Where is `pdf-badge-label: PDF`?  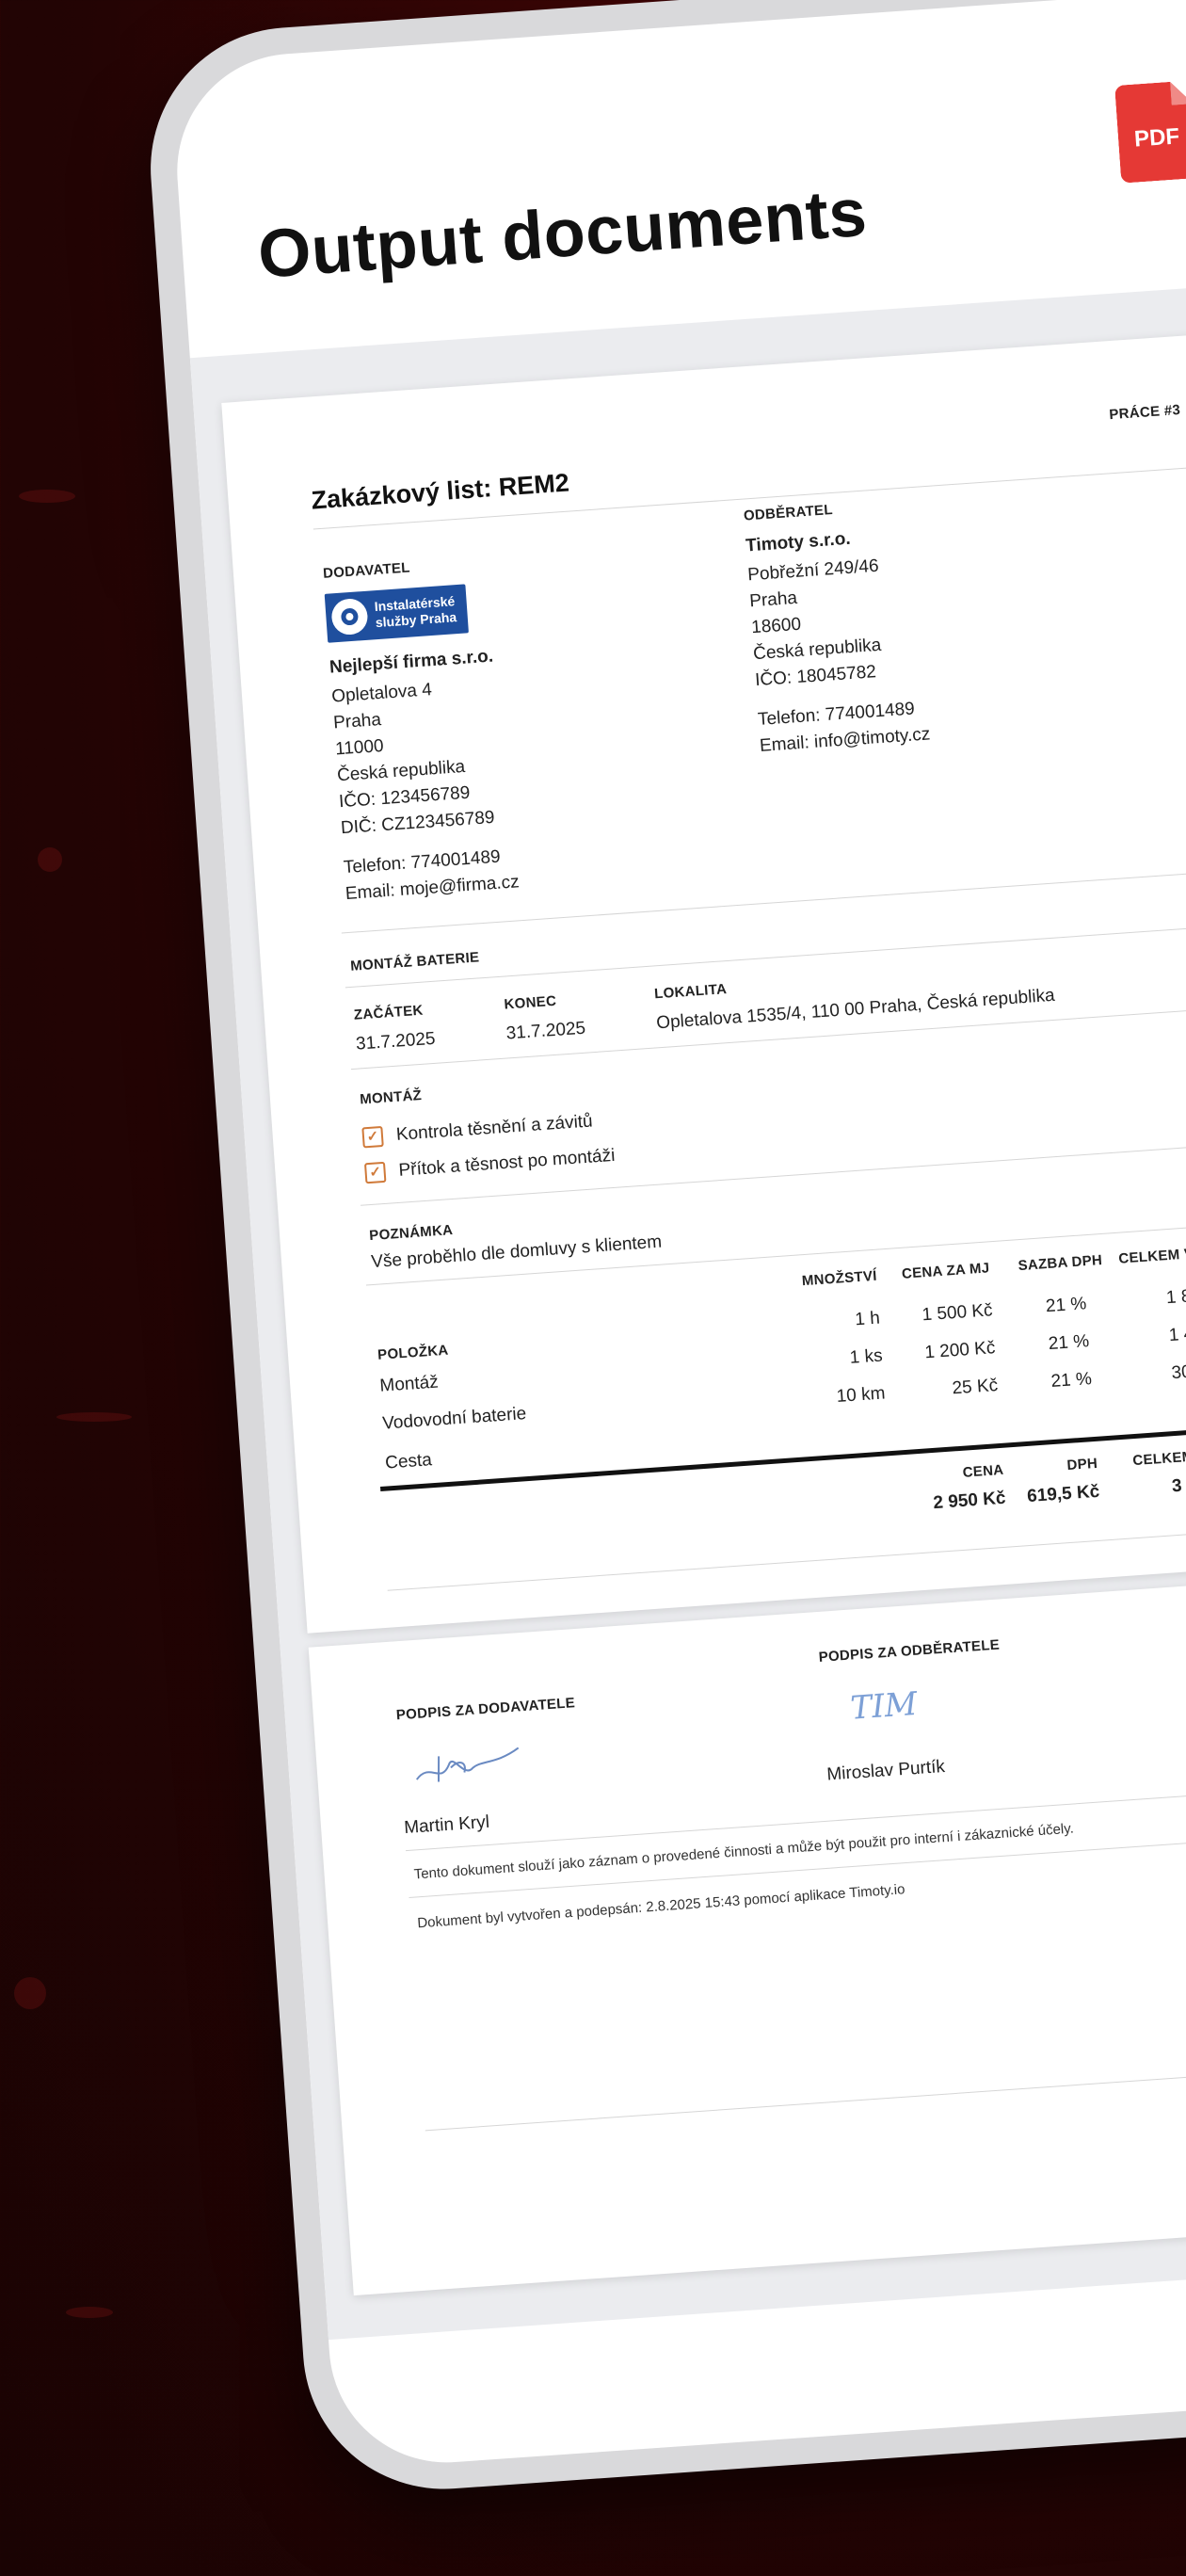
pdf-badge-label: PDF is located at coordinates (1156, 138).